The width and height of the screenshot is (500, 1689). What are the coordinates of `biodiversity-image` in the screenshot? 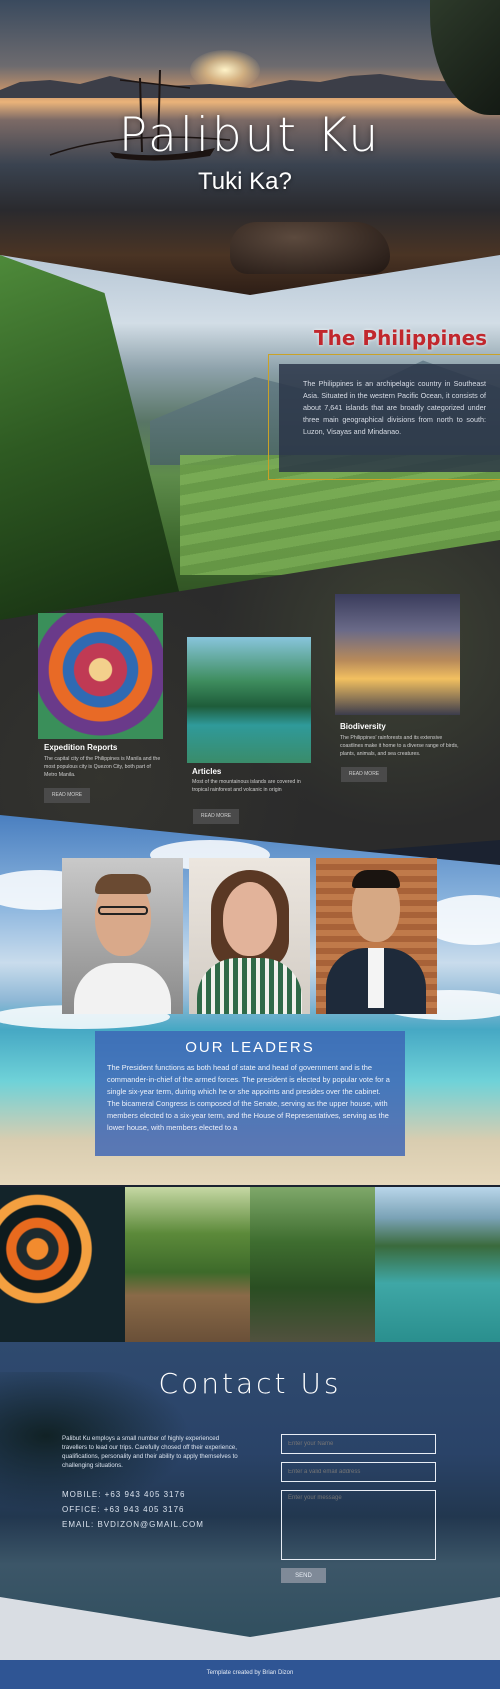 It's located at (397, 654).